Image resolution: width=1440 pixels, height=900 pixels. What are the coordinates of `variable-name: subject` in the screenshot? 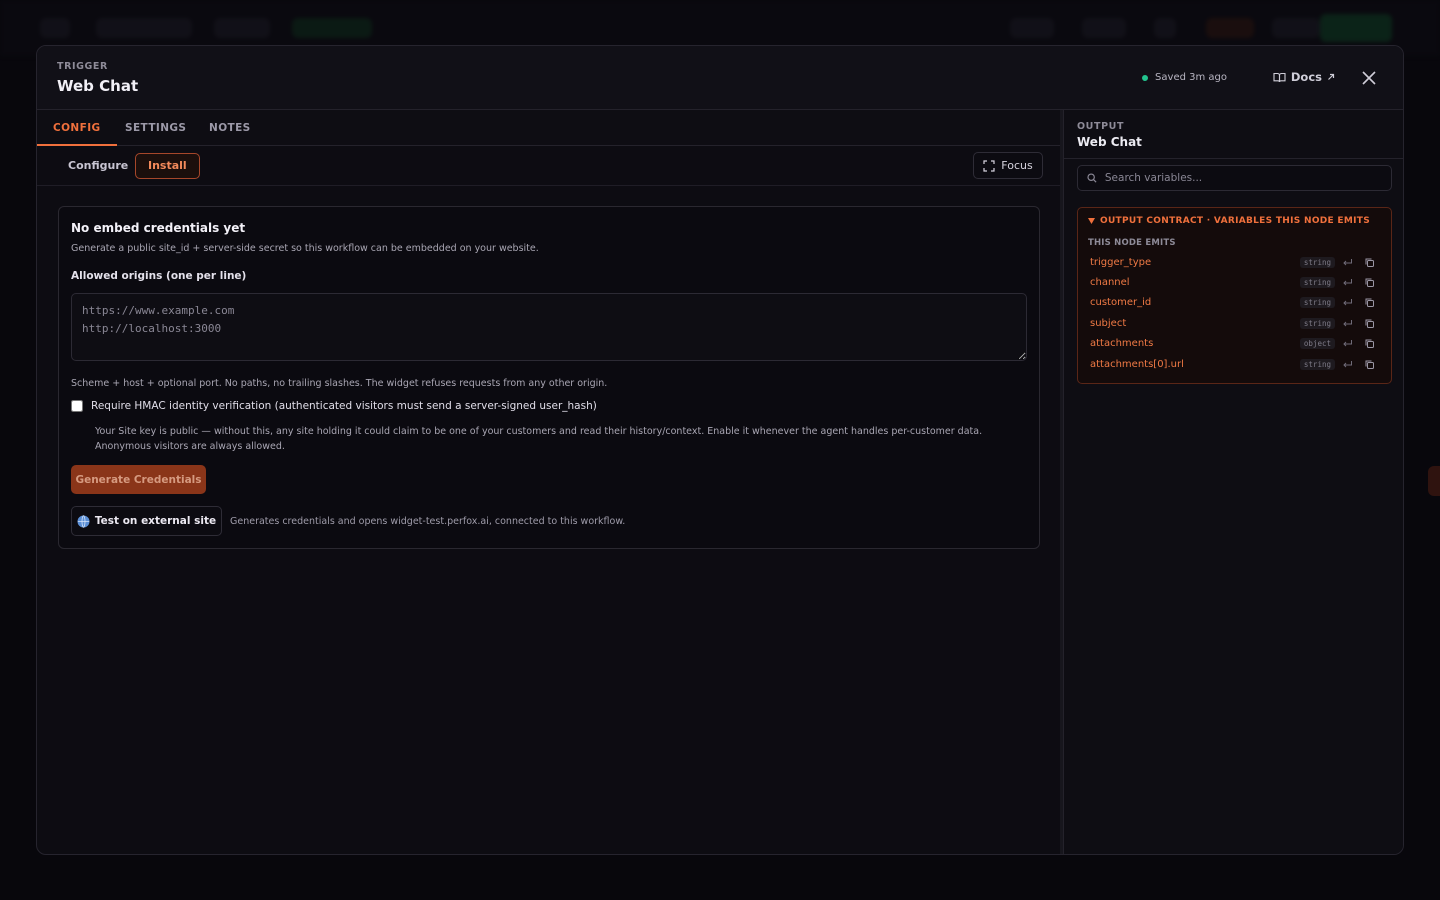 It's located at (1108, 323).